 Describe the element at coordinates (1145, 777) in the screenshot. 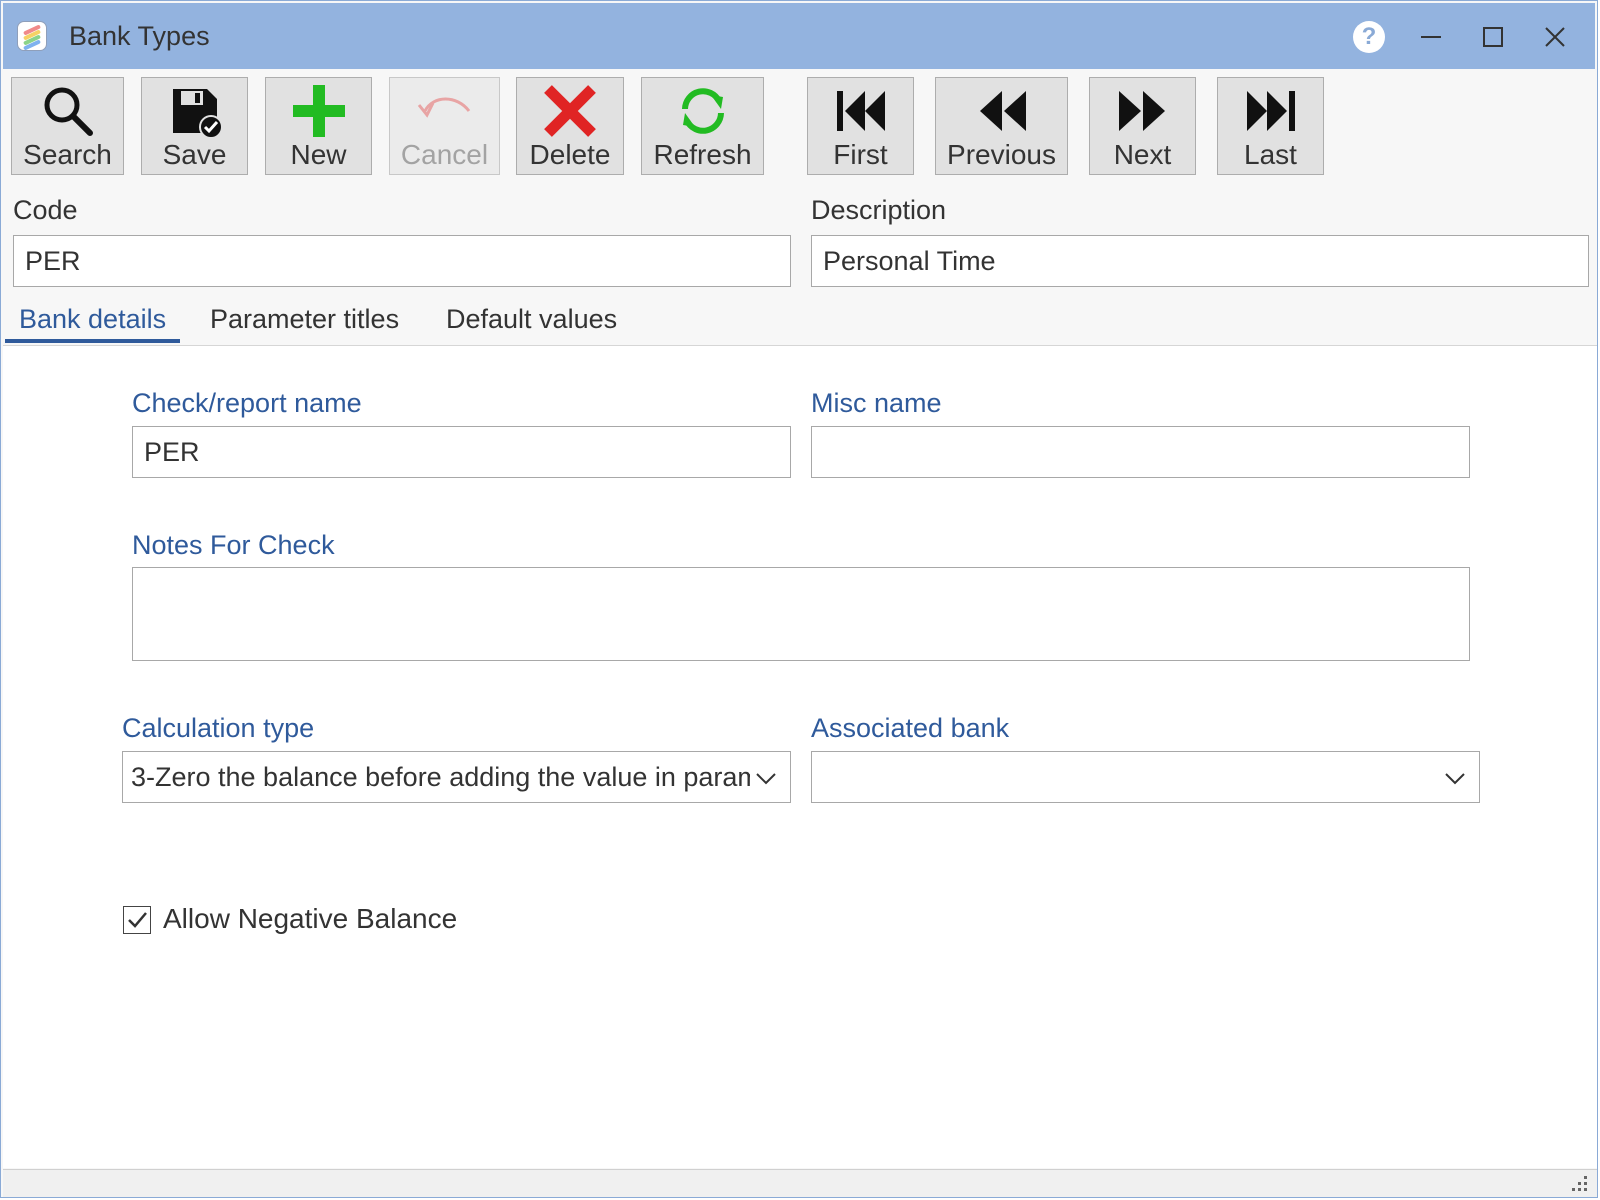

I see `associated-bank-select` at that location.